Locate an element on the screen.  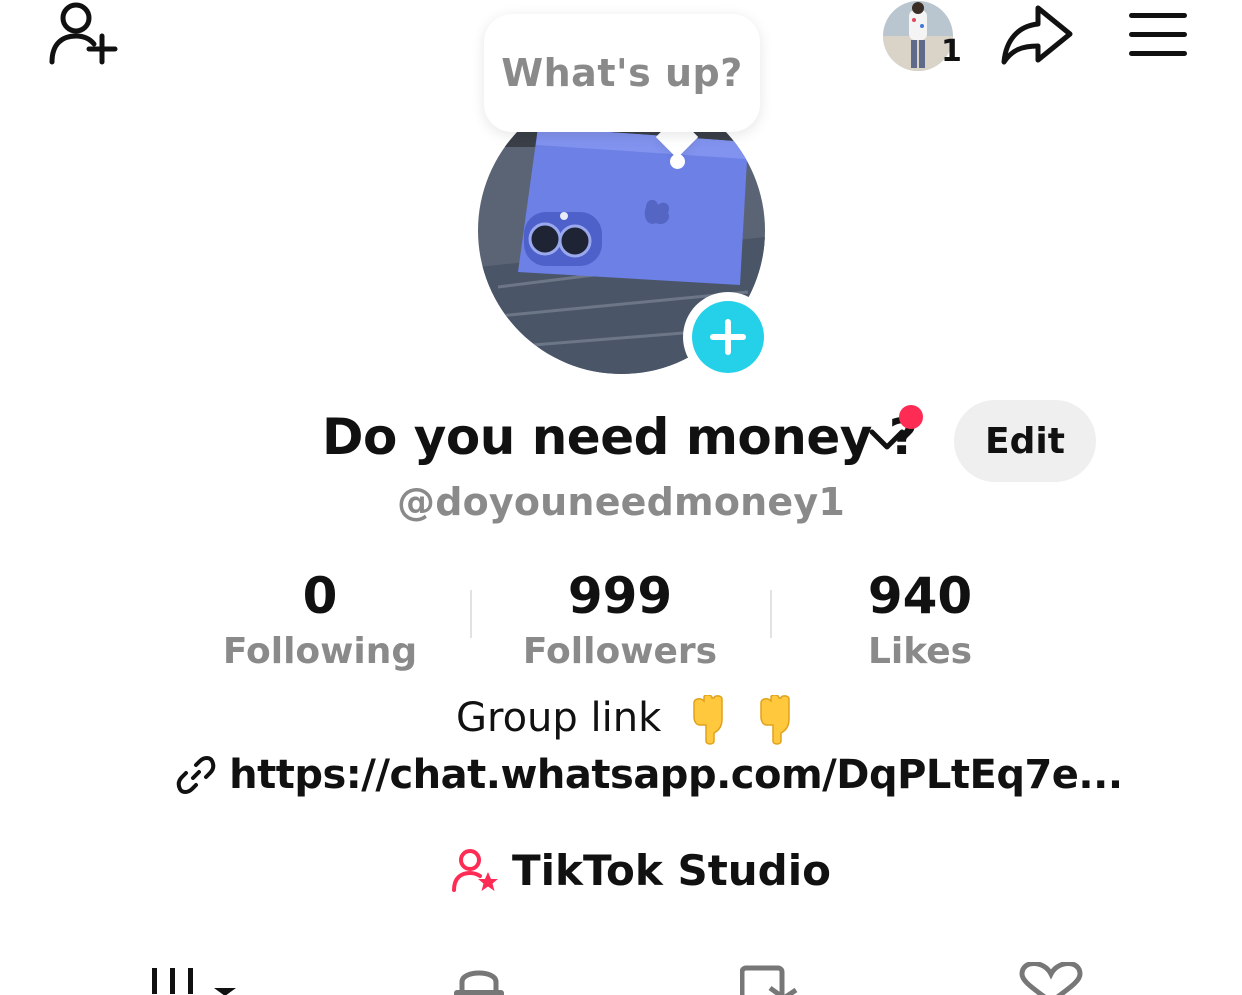
plus-circle is located at coordinates (728, 337).